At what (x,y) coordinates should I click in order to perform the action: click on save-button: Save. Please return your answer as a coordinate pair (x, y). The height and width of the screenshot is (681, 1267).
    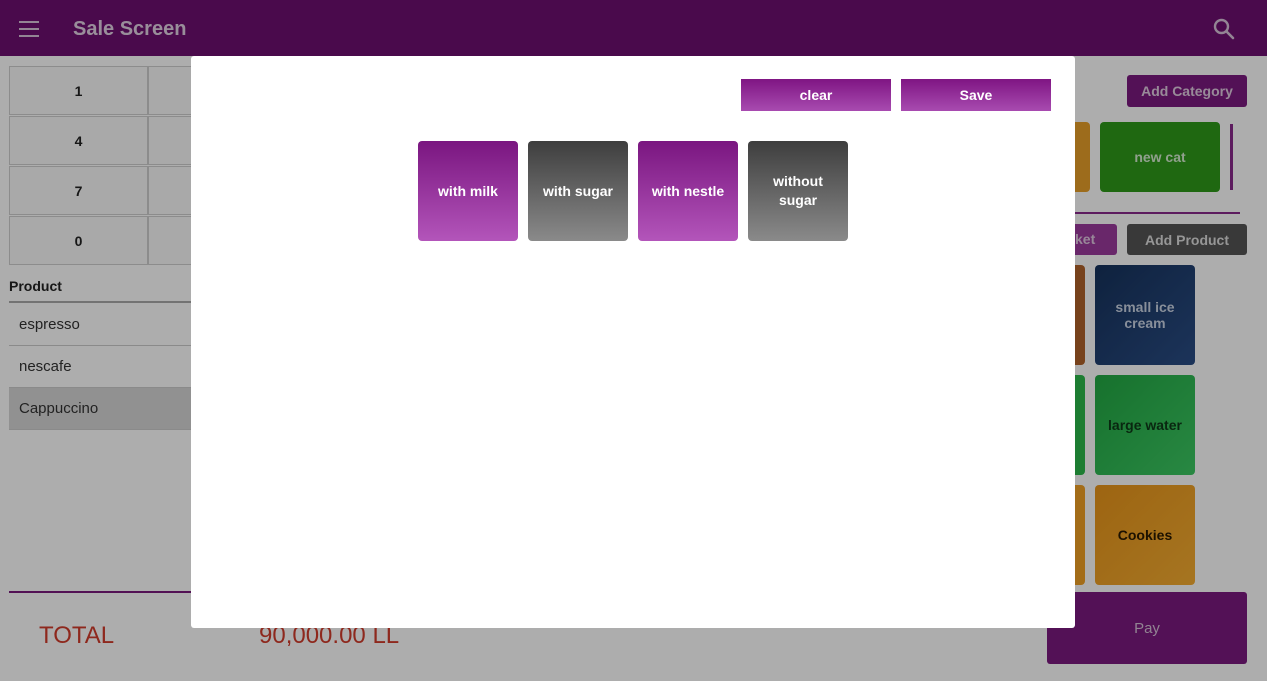
    Looking at the image, I should click on (976, 95).